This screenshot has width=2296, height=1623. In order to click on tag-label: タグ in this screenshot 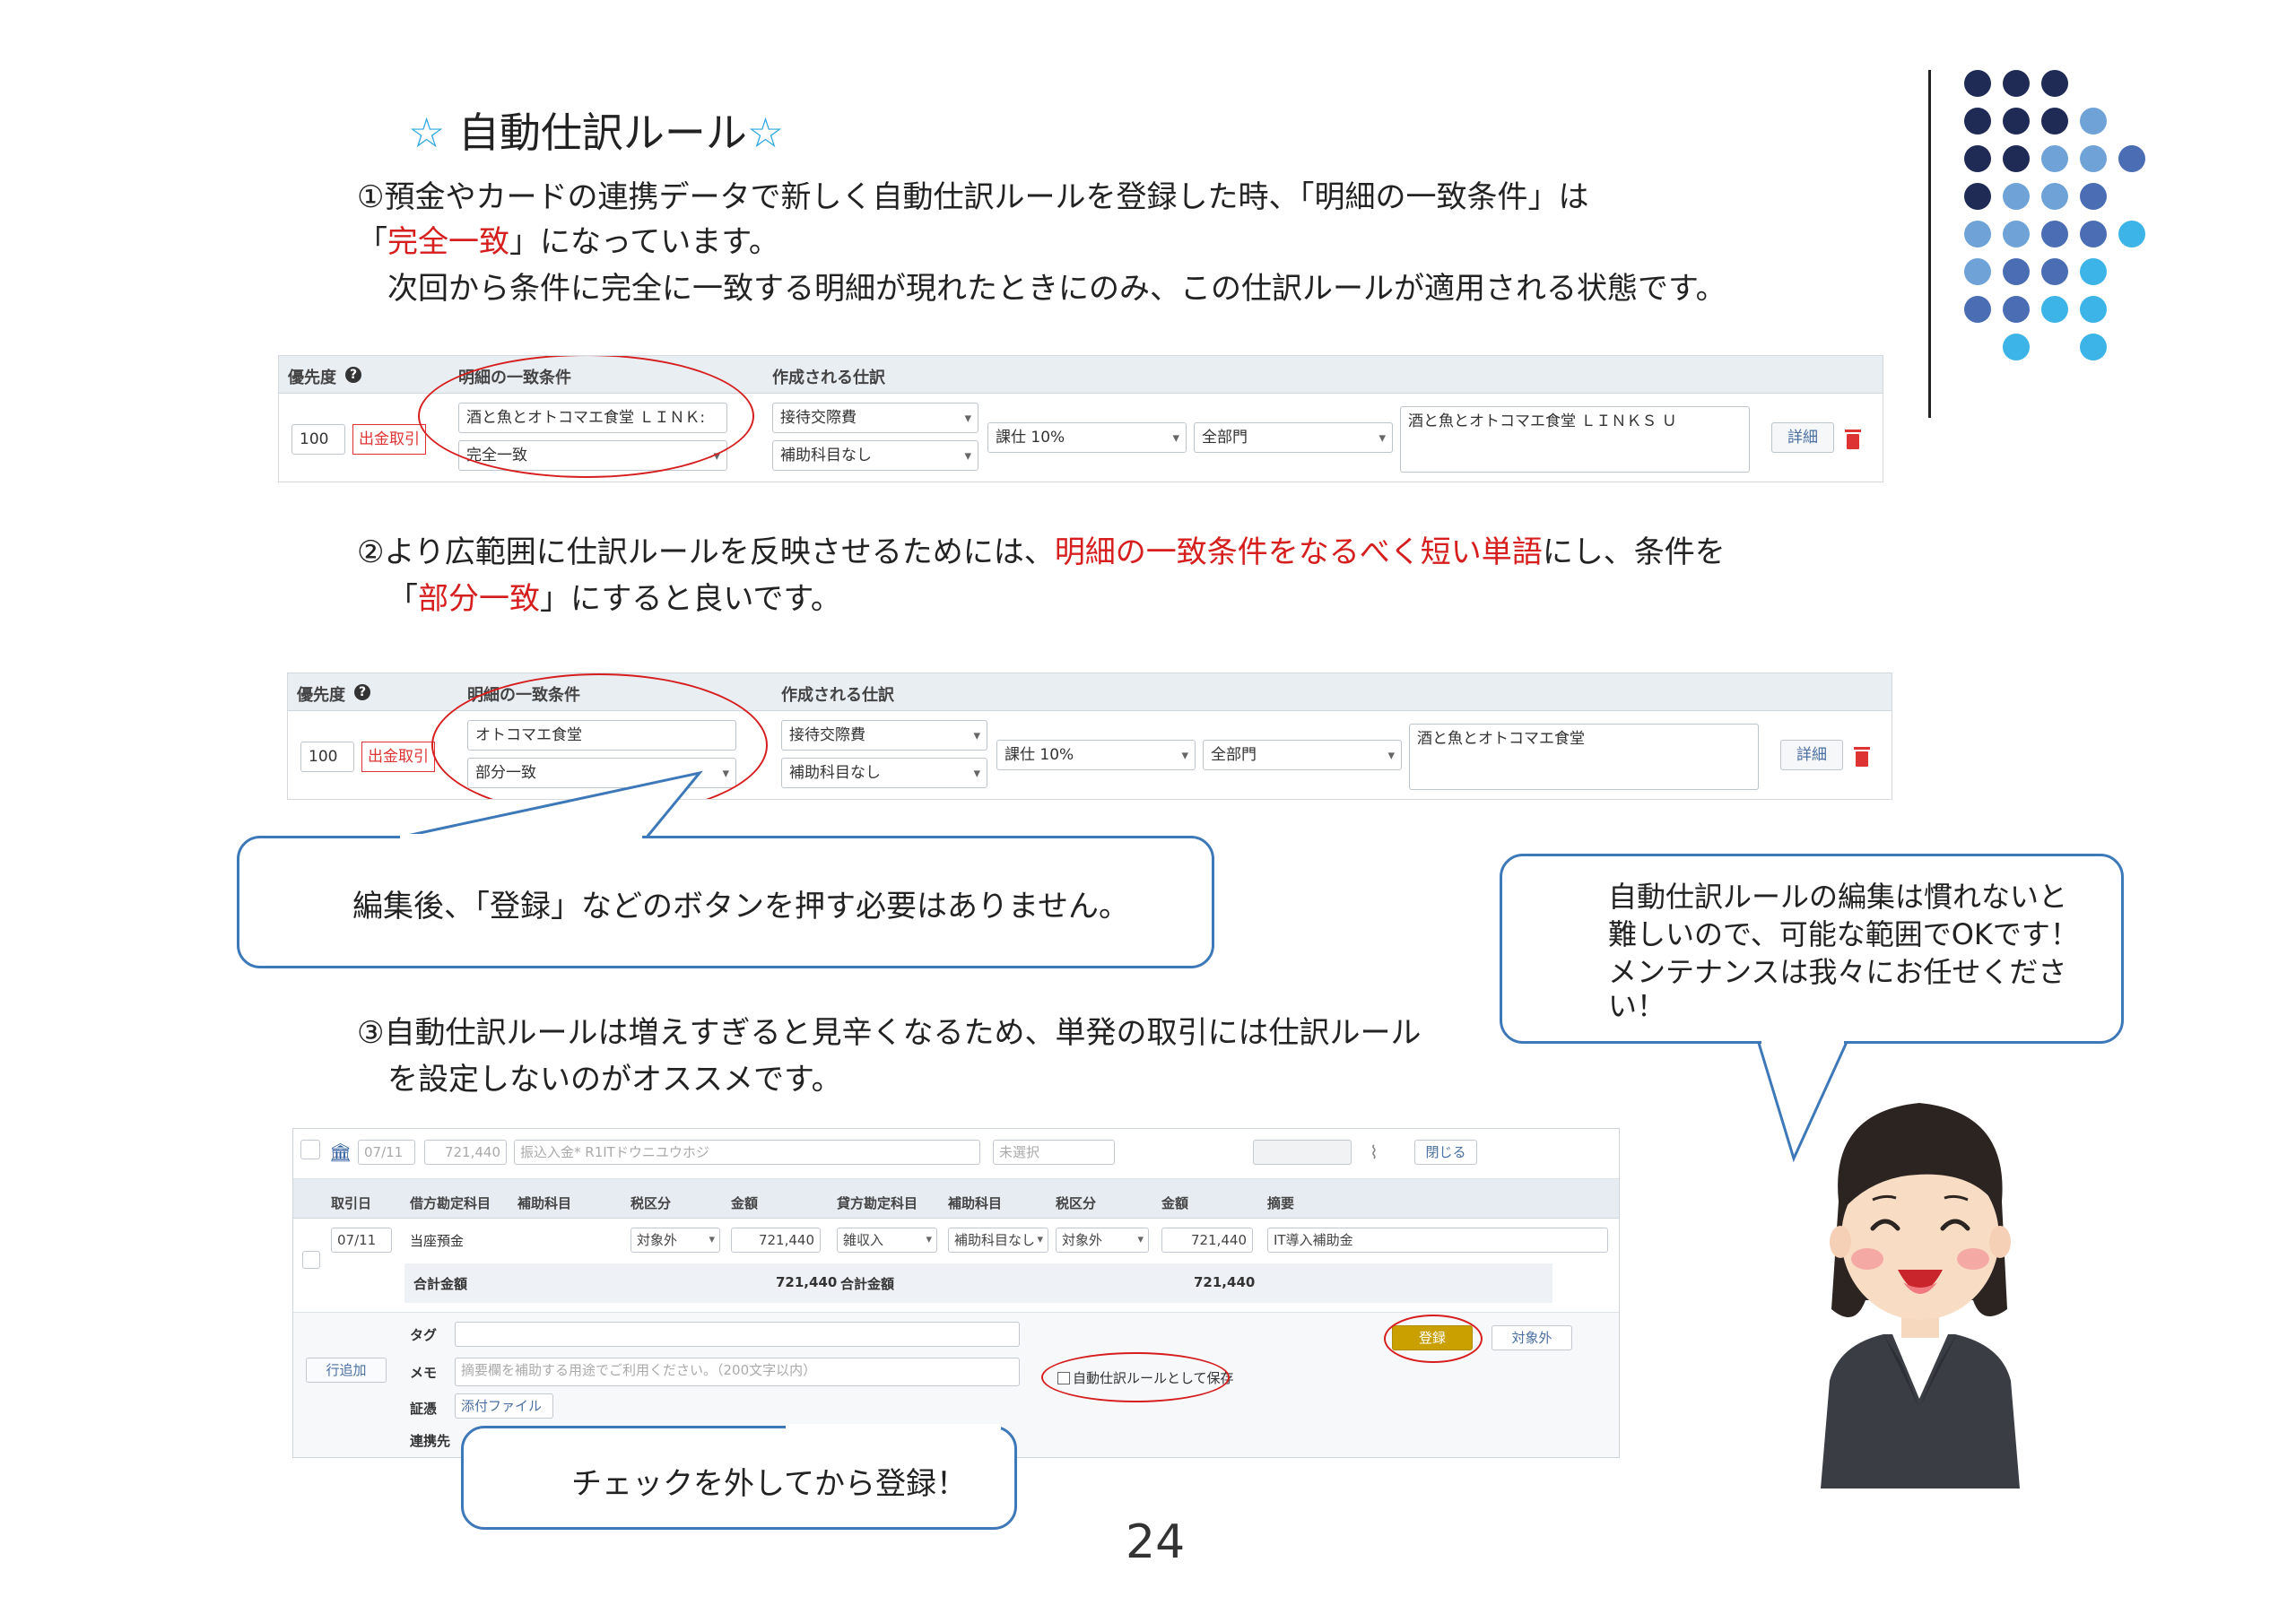, I will do `click(424, 1335)`.